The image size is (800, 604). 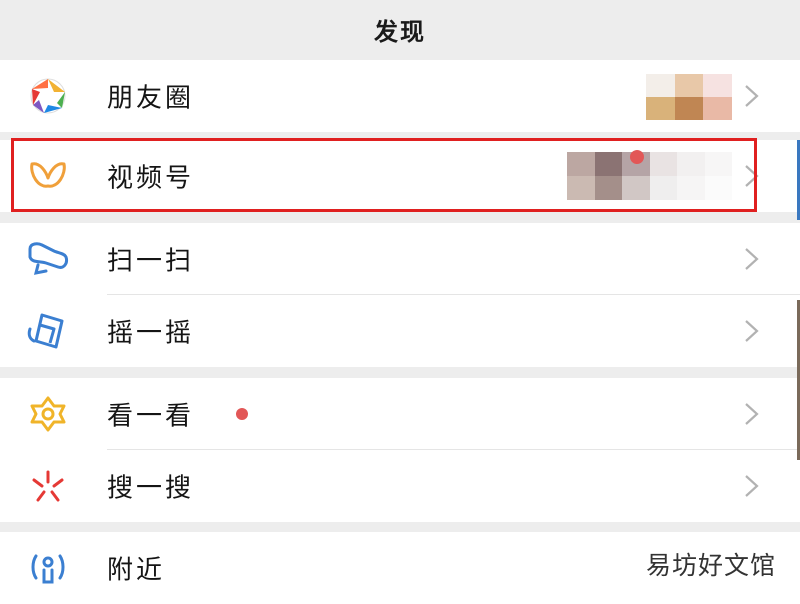 I want to click on search-sparkle-icon, so click(x=48, y=486).